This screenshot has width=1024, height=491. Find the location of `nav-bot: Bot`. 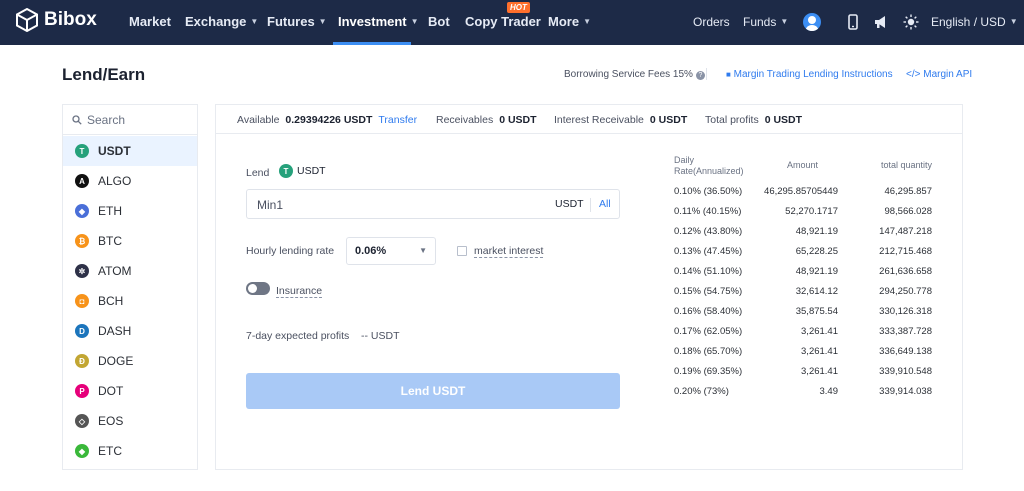

nav-bot: Bot is located at coordinates (439, 21).